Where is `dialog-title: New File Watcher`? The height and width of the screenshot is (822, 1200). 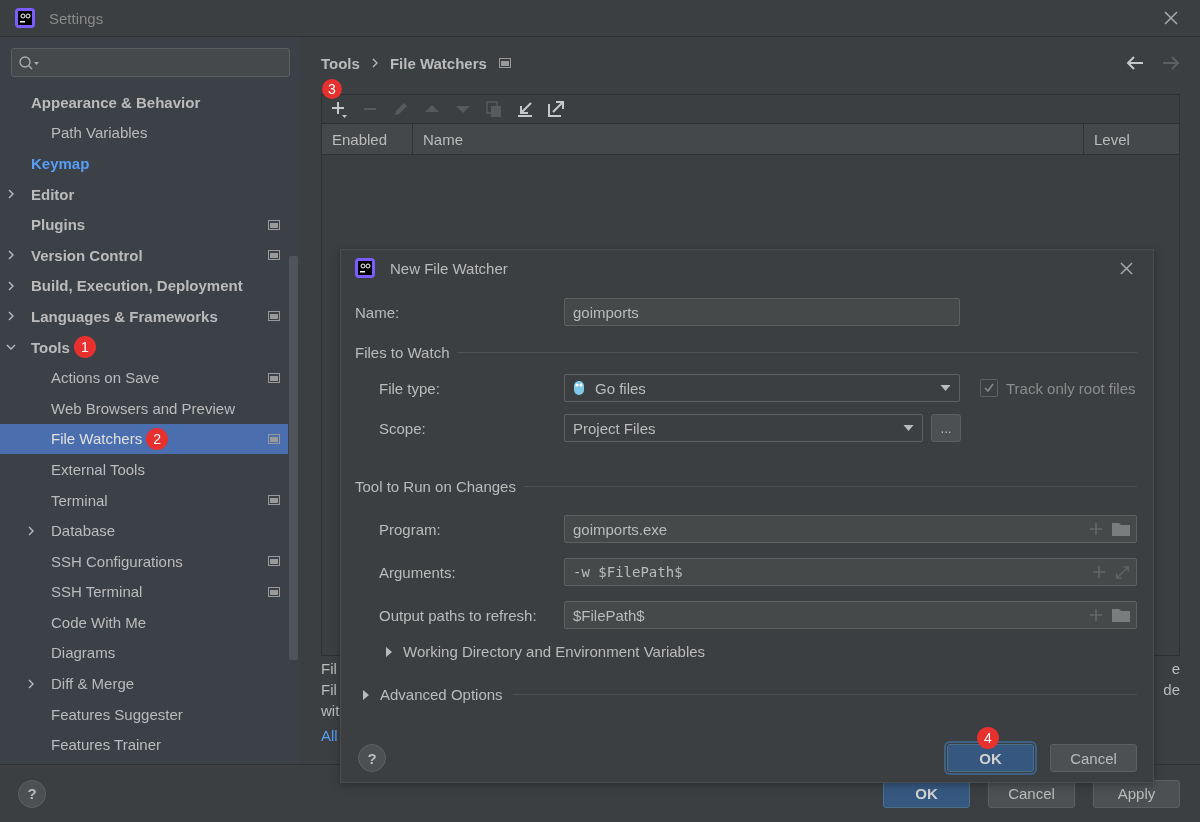
dialog-title: New File Watcher is located at coordinates (449, 268).